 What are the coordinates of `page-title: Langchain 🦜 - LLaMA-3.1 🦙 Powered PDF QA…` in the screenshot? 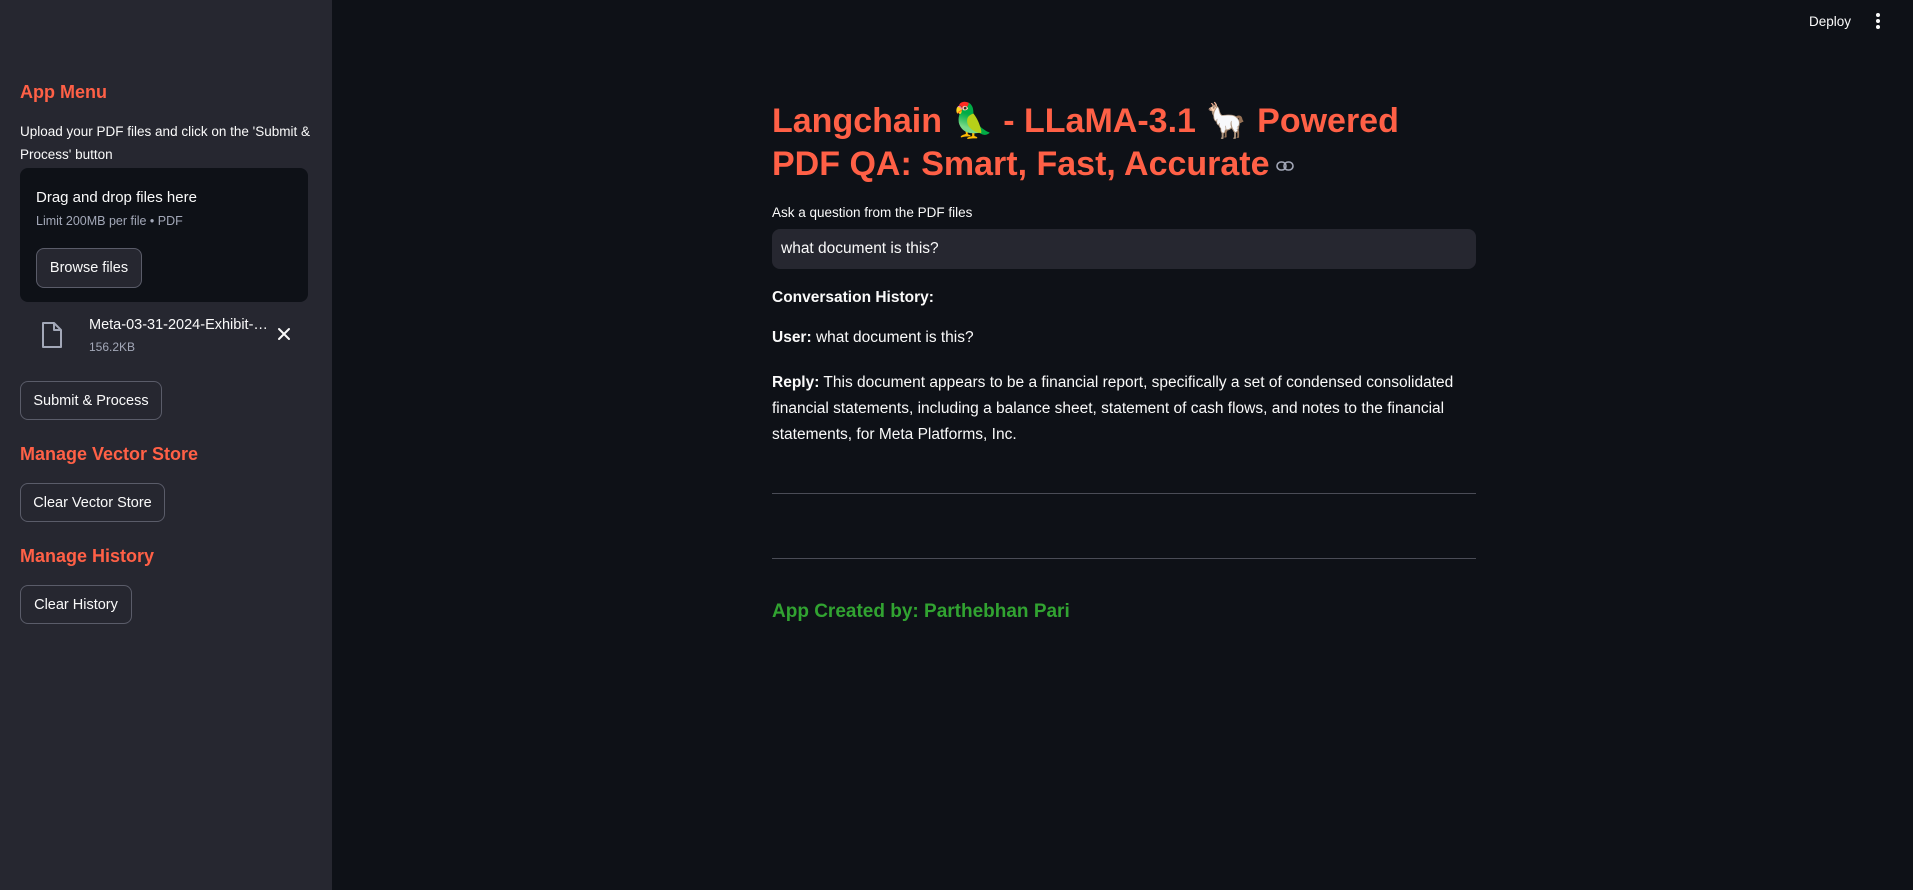 It's located at (1124, 143).